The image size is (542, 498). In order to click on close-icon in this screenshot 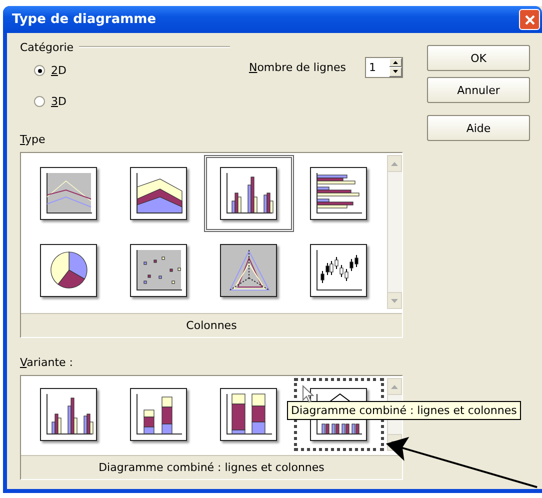, I will do `click(530, 20)`.